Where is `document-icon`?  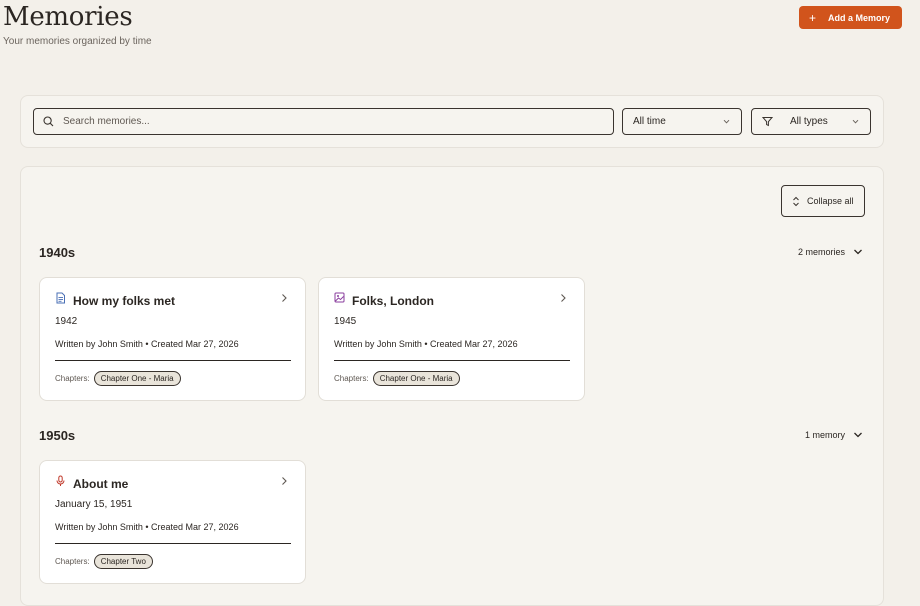 document-icon is located at coordinates (60, 298).